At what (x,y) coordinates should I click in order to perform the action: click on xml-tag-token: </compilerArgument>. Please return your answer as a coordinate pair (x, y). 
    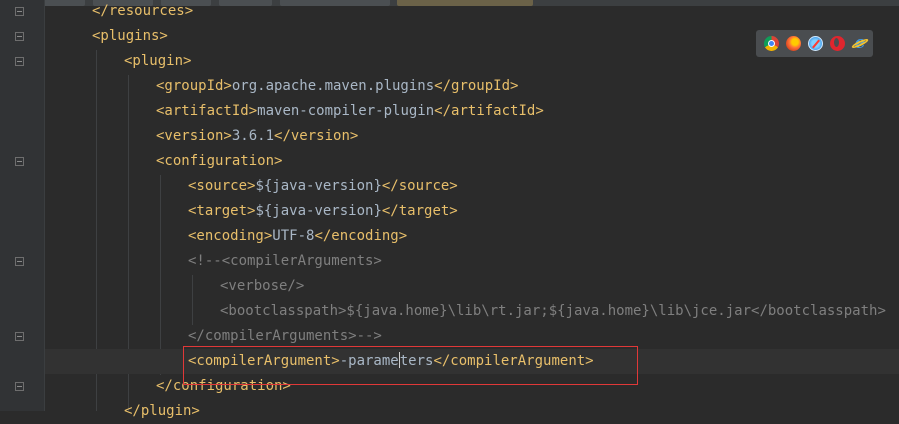
    Looking at the image, I should click on (513, 361).